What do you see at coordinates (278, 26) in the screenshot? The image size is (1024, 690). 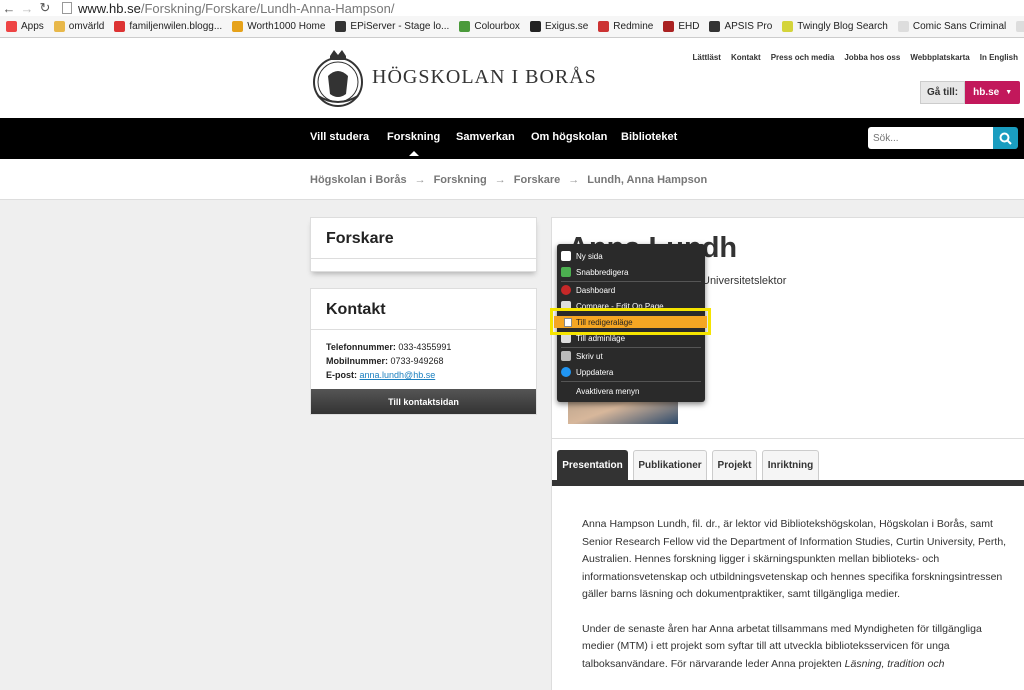 I see `bookmark-item: Worth1000 Home` at bounding box center [278, 26].